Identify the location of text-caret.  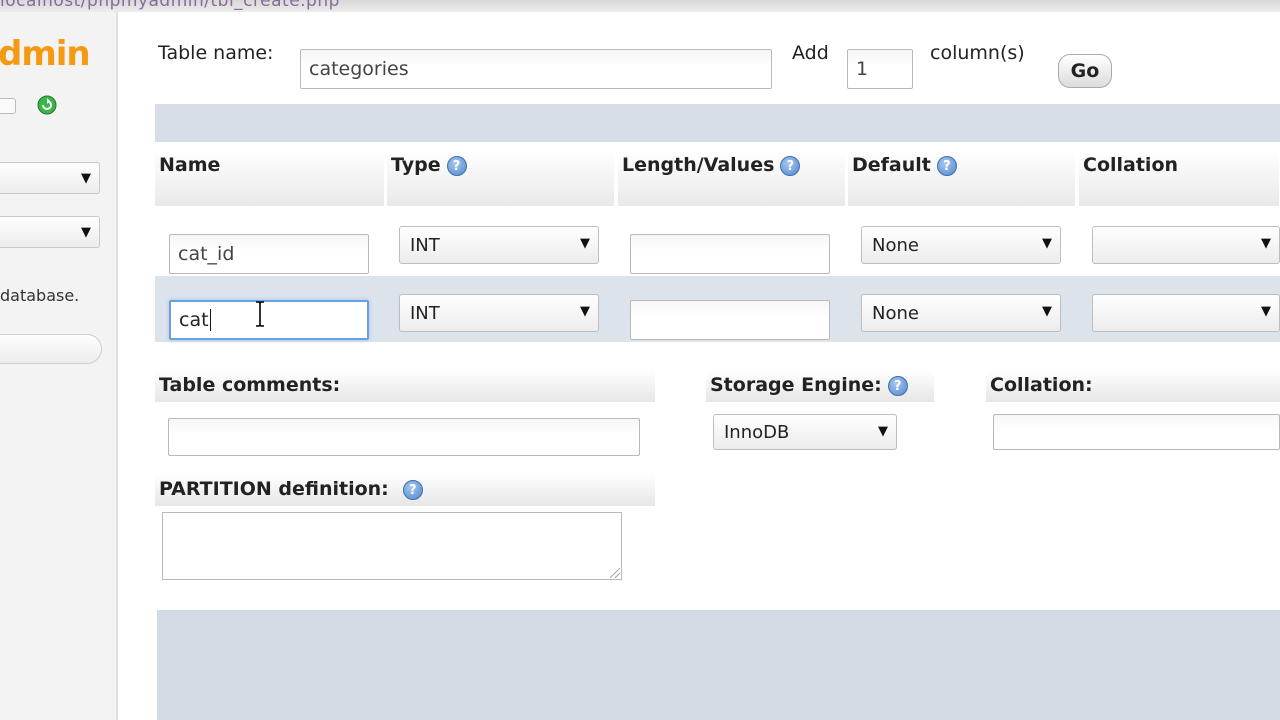
(210, 320).